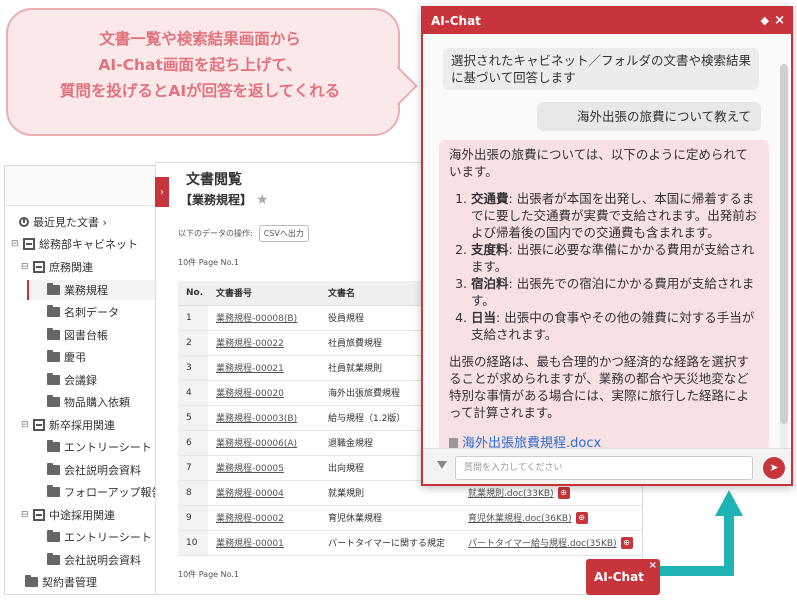 The image size is (797, 600). What do you see at coordinates (784, 244) in the screenshot?
I see `scrollbar-thumb` at bounding box center [784, 244].